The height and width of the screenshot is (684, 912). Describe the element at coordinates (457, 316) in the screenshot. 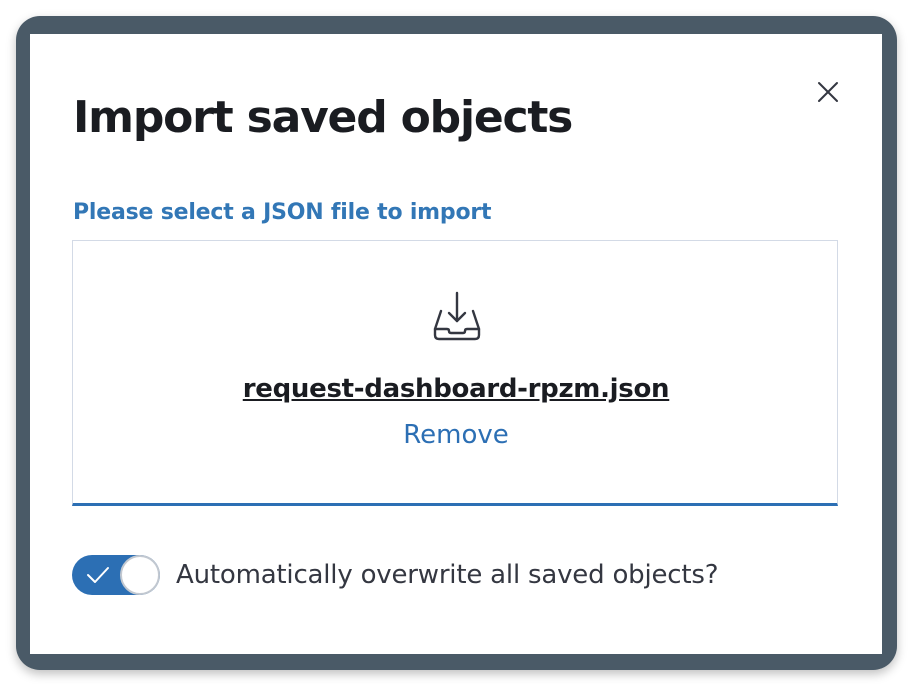

I see `upload-icon` at that location.